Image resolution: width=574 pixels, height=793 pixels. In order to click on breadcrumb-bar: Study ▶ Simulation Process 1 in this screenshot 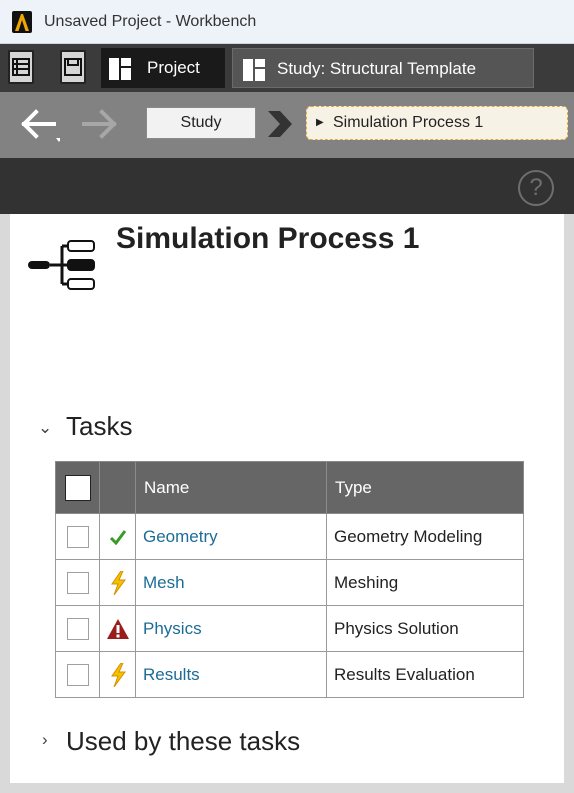, I will do `click(287, 125)`.